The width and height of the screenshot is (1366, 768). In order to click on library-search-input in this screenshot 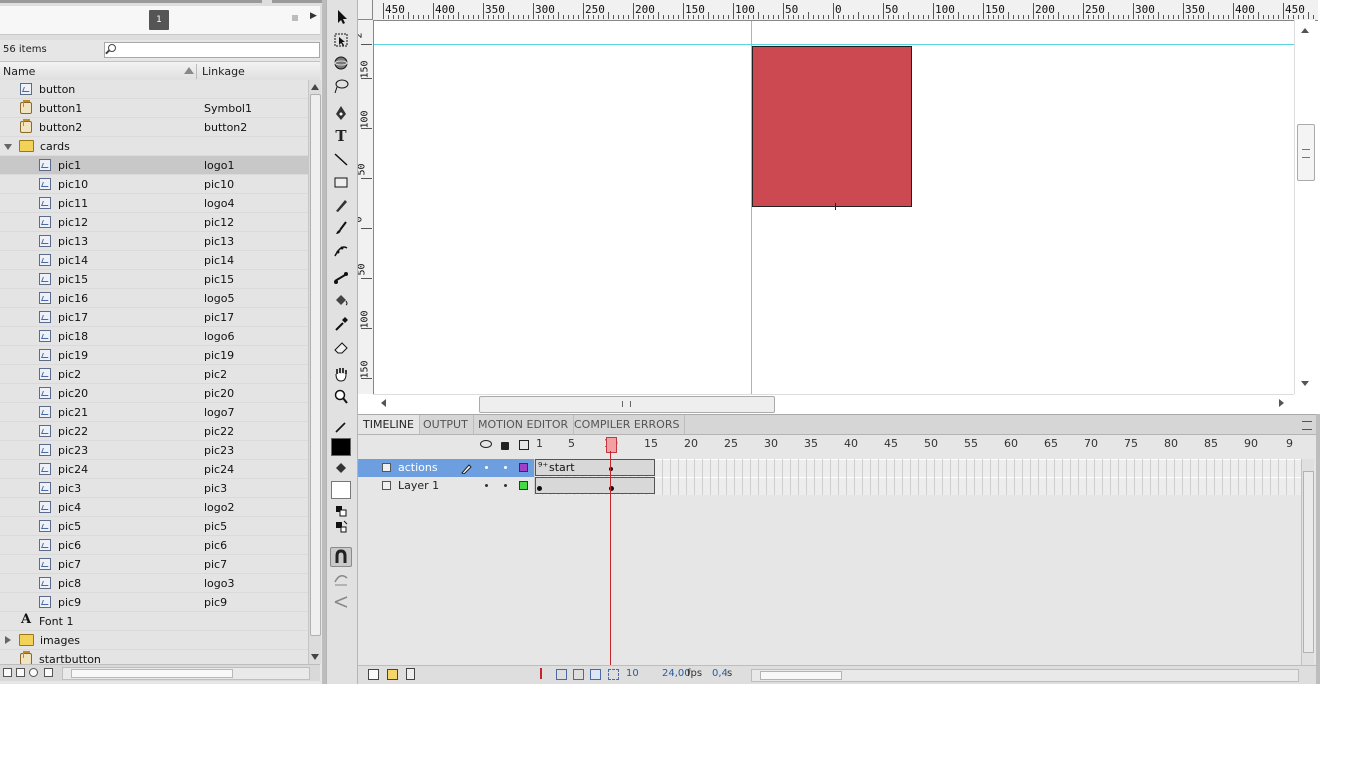, I will do `click(212, 50)`.